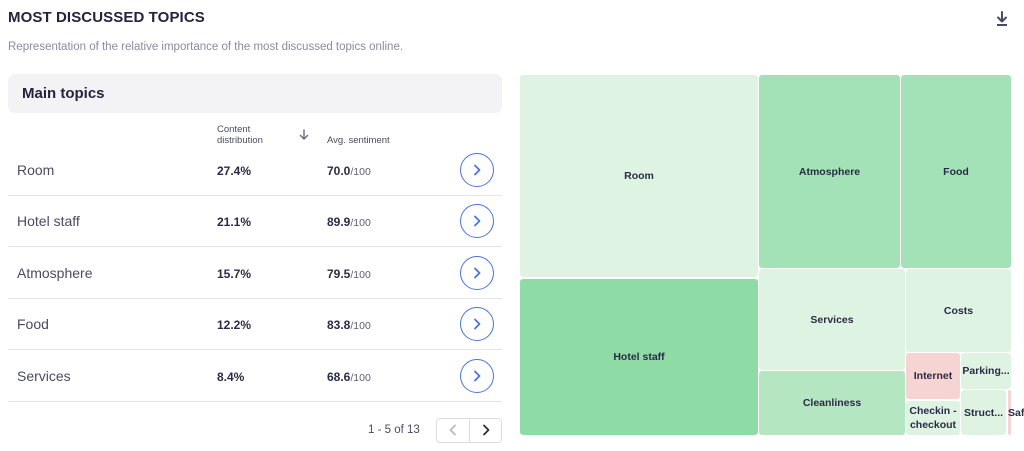 The height and width of the screenshot is (451, 1024). Describe the element at coordinates (339, 325) in the screenshot. I see `sentiment-value: 83.8` at that location.